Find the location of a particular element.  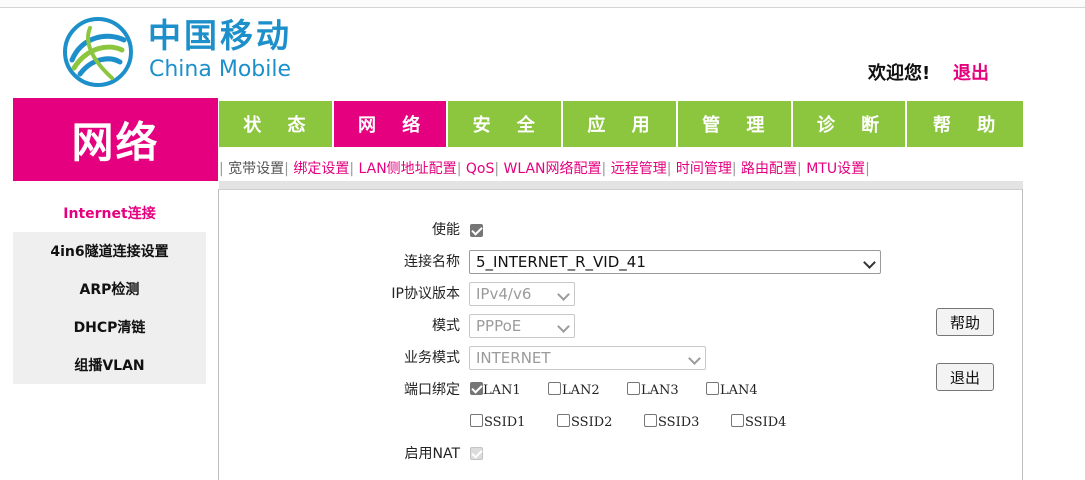

tab-diagnostics: 诊 断 is located at coordinates (849, 124).